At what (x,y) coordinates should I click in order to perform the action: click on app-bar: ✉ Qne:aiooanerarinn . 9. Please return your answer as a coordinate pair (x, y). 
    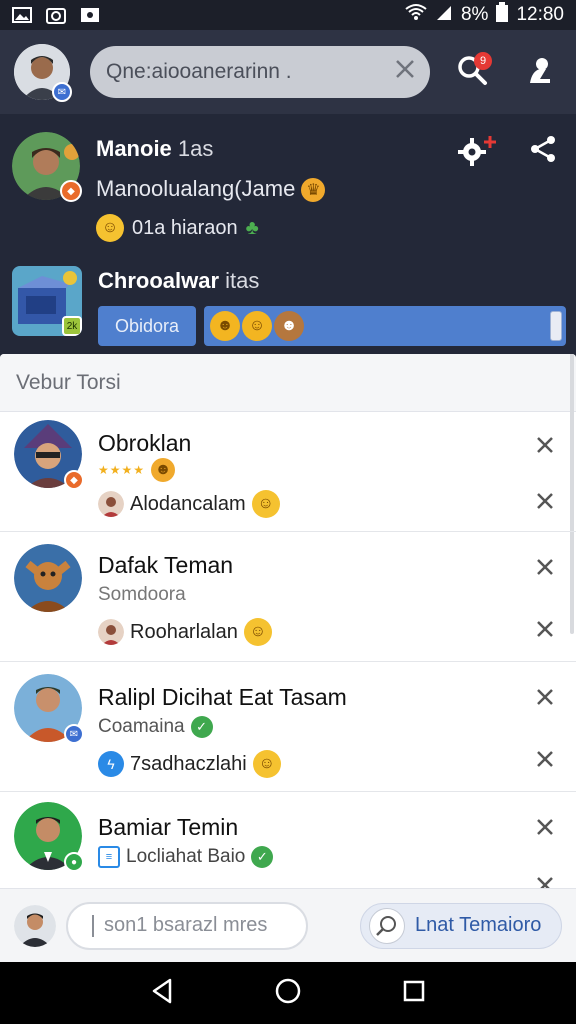
    Looking at the image, I should click on (288, 72).